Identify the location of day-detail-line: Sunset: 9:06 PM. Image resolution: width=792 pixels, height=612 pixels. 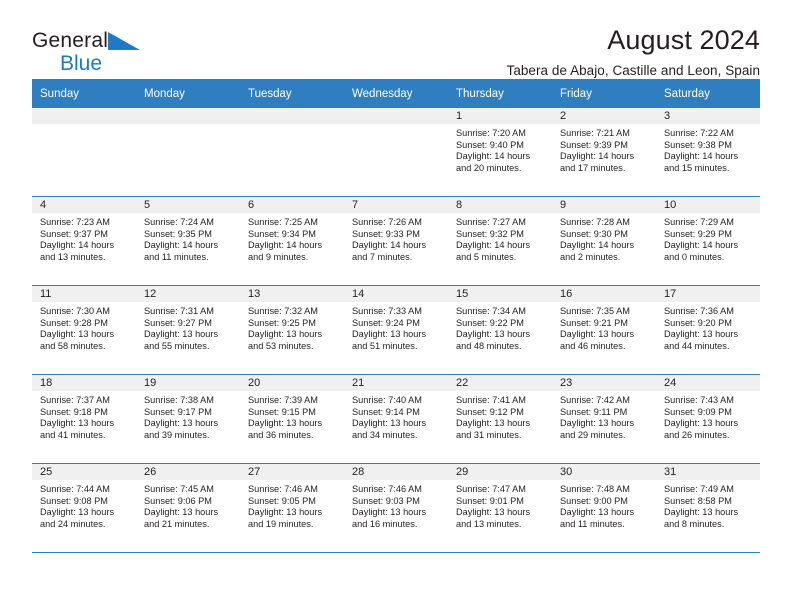
(178, 500).